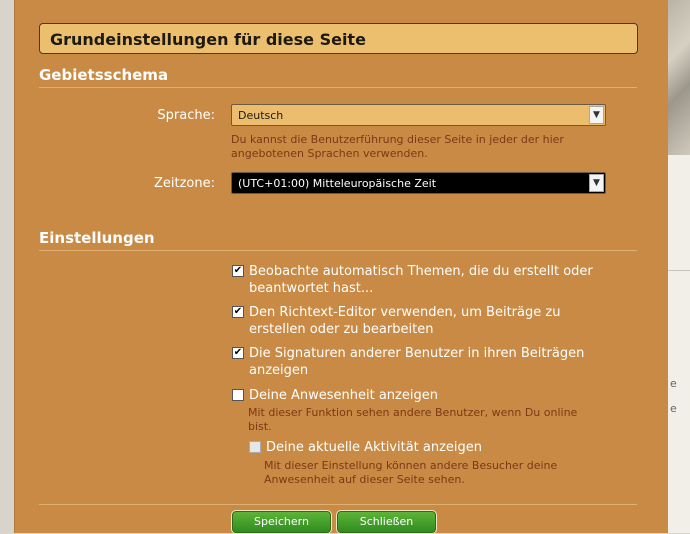  What do you see at coordinates (238, 353) in the screenshot?
I see `checkbox-show-signatures: ✔` at bounding box center [238, 353].